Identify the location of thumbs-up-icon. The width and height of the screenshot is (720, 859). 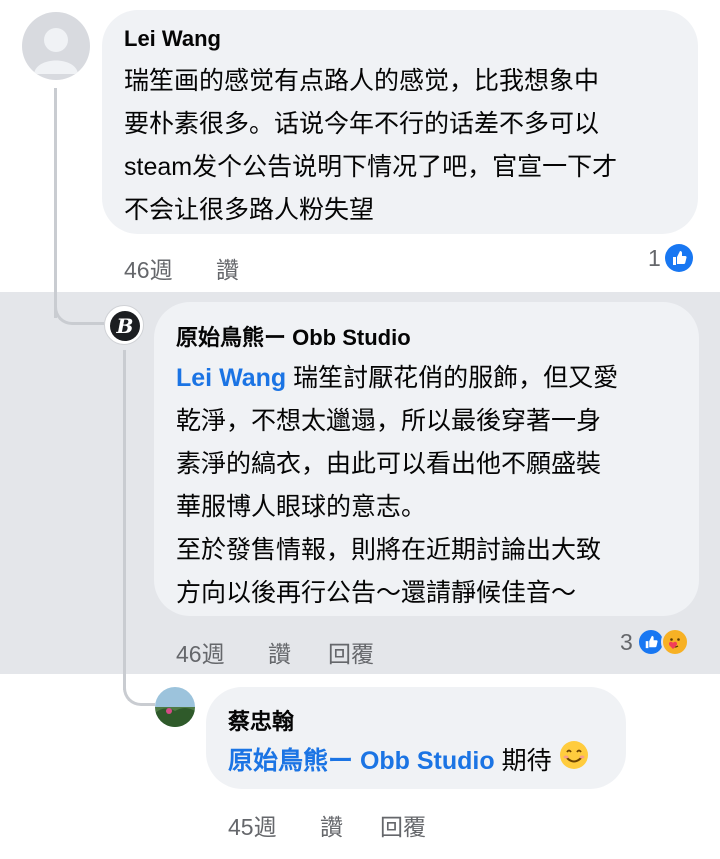
(678, 258).